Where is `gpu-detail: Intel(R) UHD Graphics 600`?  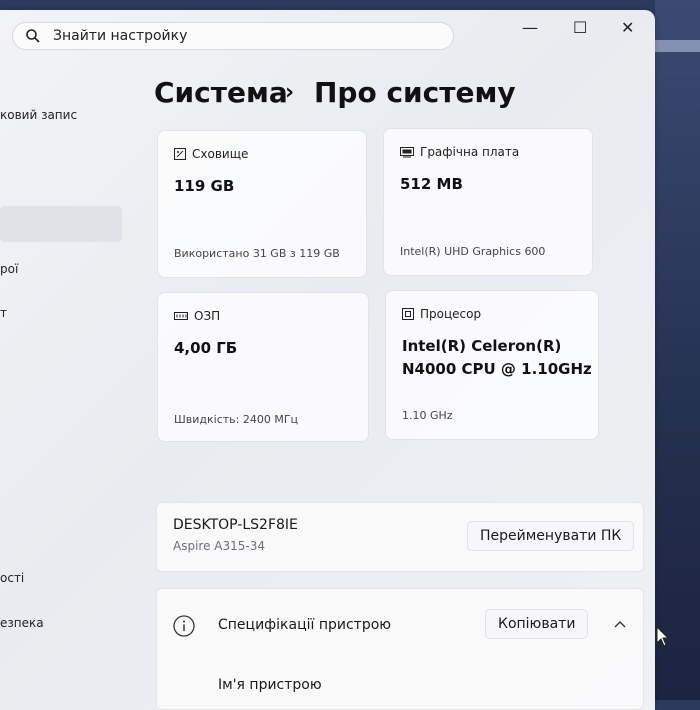
gpu-detail: Intel(R) UHD Graphics 600 is located at coordinates (473, 251).